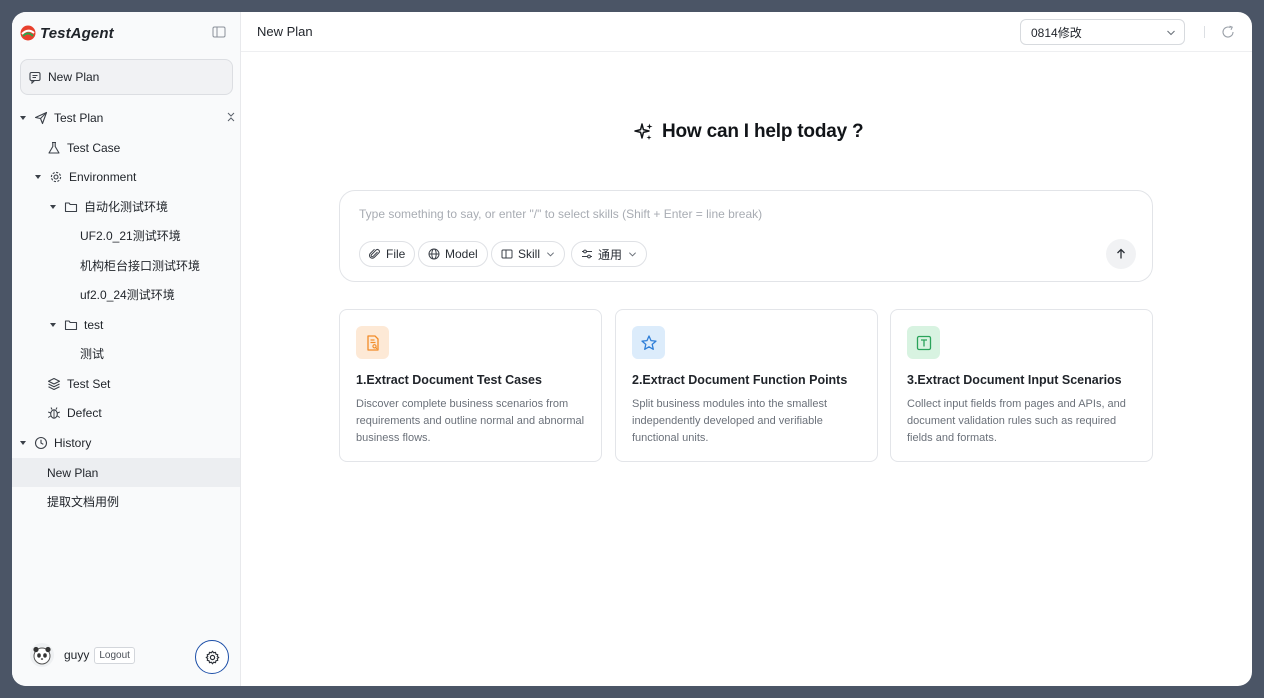  What do you see at coordinates (1056, 32) in the screenshot?
I see `version-select-value: 0814修改` at bounding box center [1056, 32].